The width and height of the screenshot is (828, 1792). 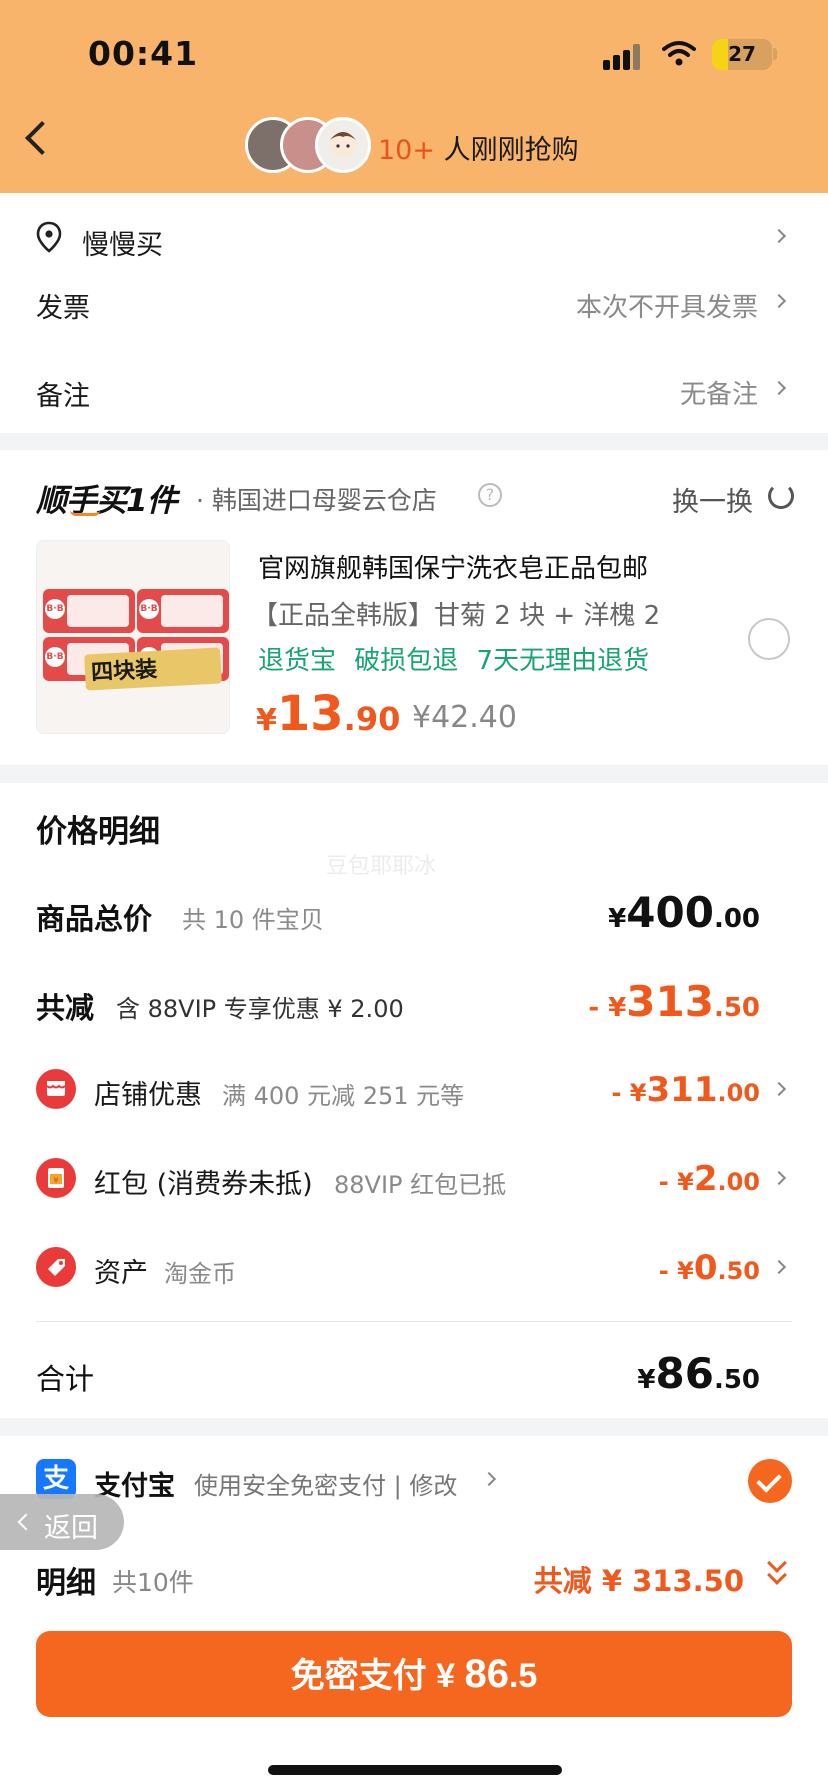 What do you see at coordinates (85, 513) in the screenshot?
I see `shunshou-logo-smile` at bounding box center [85, 513].